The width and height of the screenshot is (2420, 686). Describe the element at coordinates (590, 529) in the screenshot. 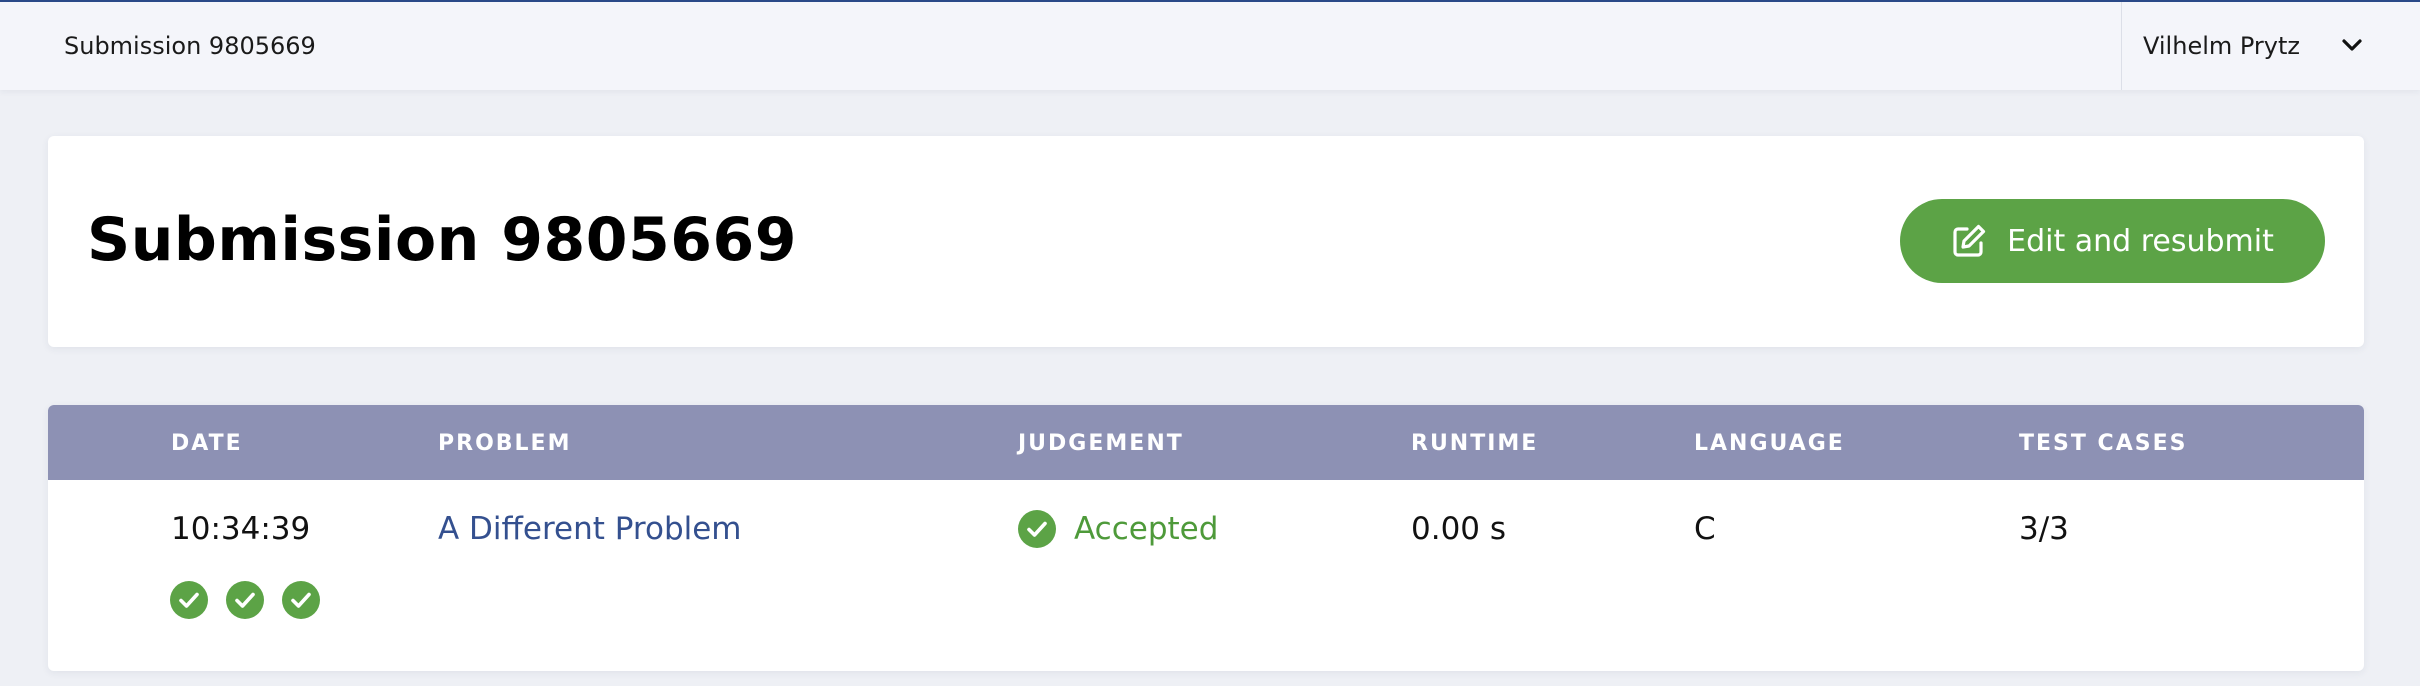

I see `problem-link: A Different Problem` at that location.